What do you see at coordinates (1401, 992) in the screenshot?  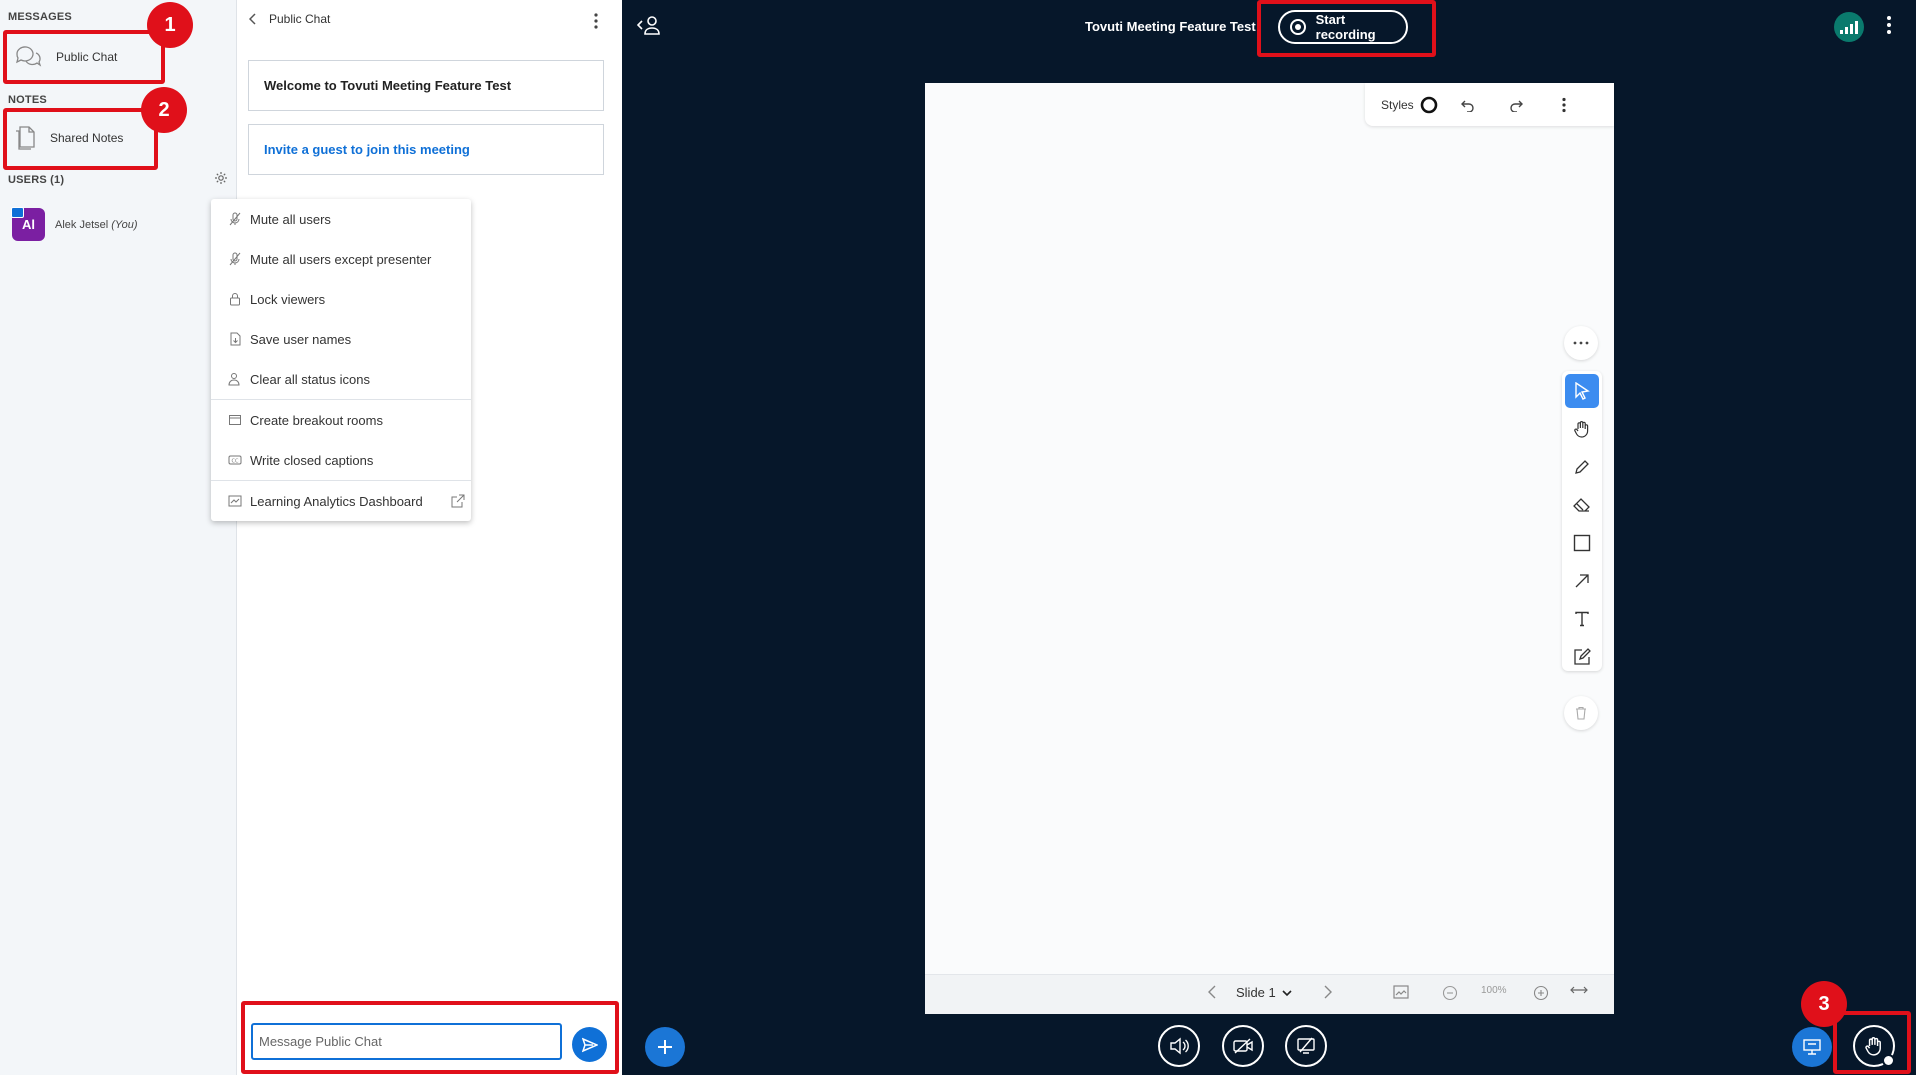 I see `presentation-image-icon` at bounding box center [1401, 992].